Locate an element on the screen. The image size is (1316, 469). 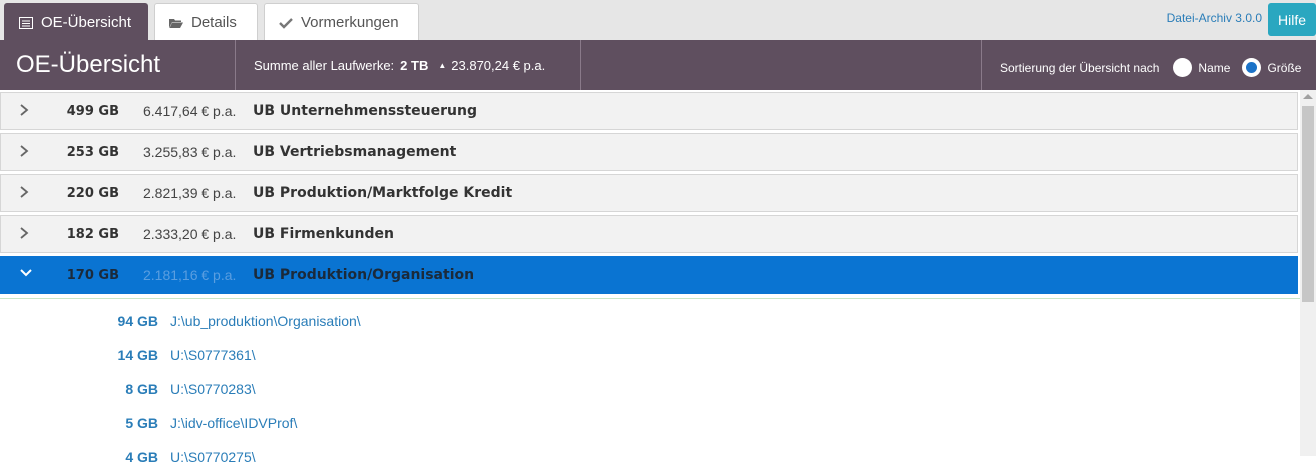
tab-oe-uebersicht: OE-Übersicht is located at coordinates (76, 21).